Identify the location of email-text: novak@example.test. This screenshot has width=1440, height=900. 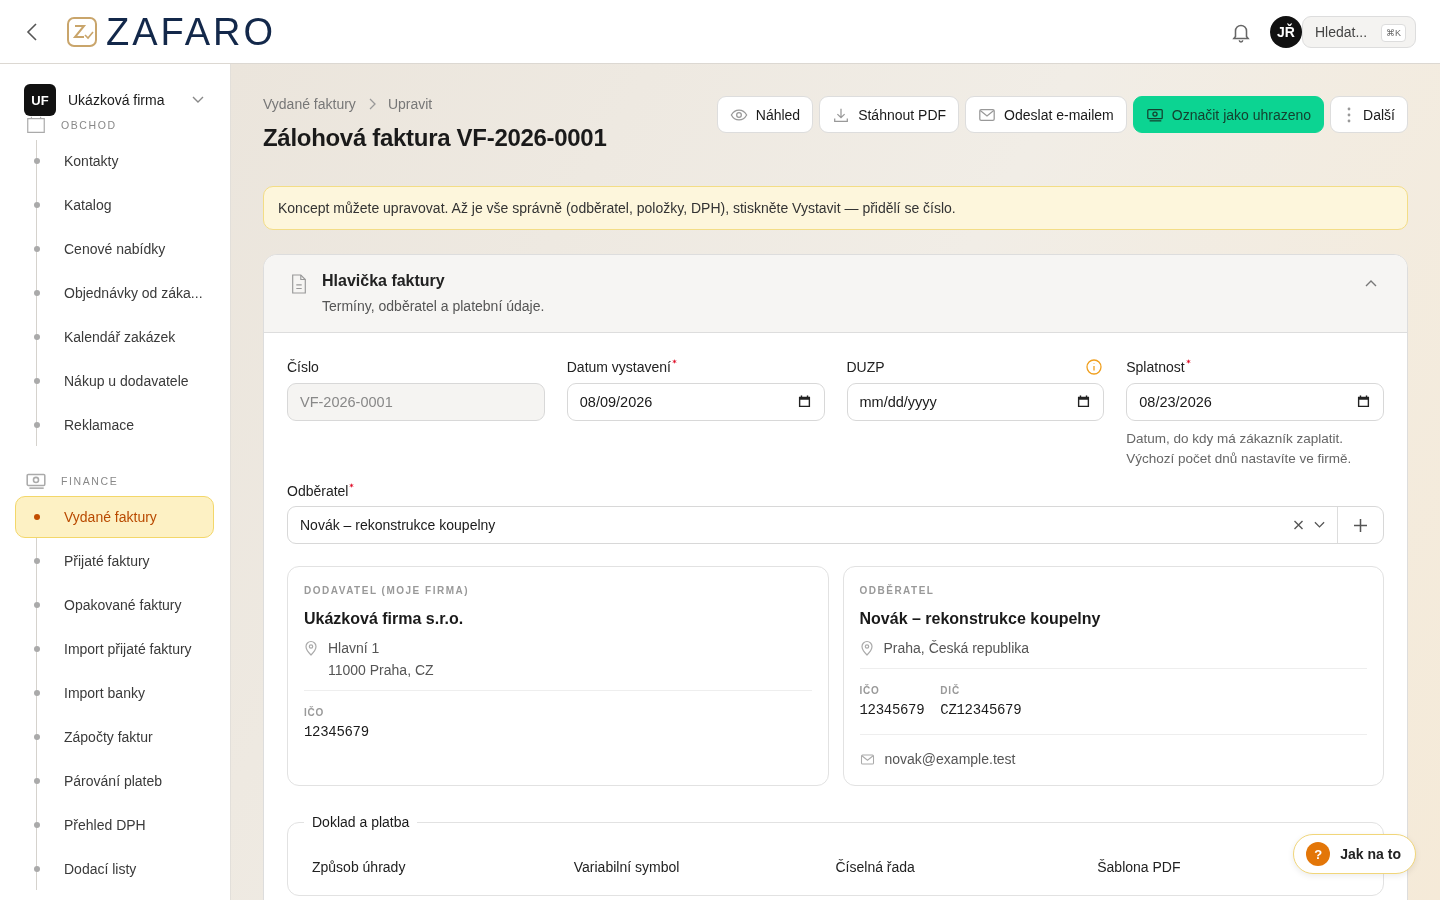
(950, 759).